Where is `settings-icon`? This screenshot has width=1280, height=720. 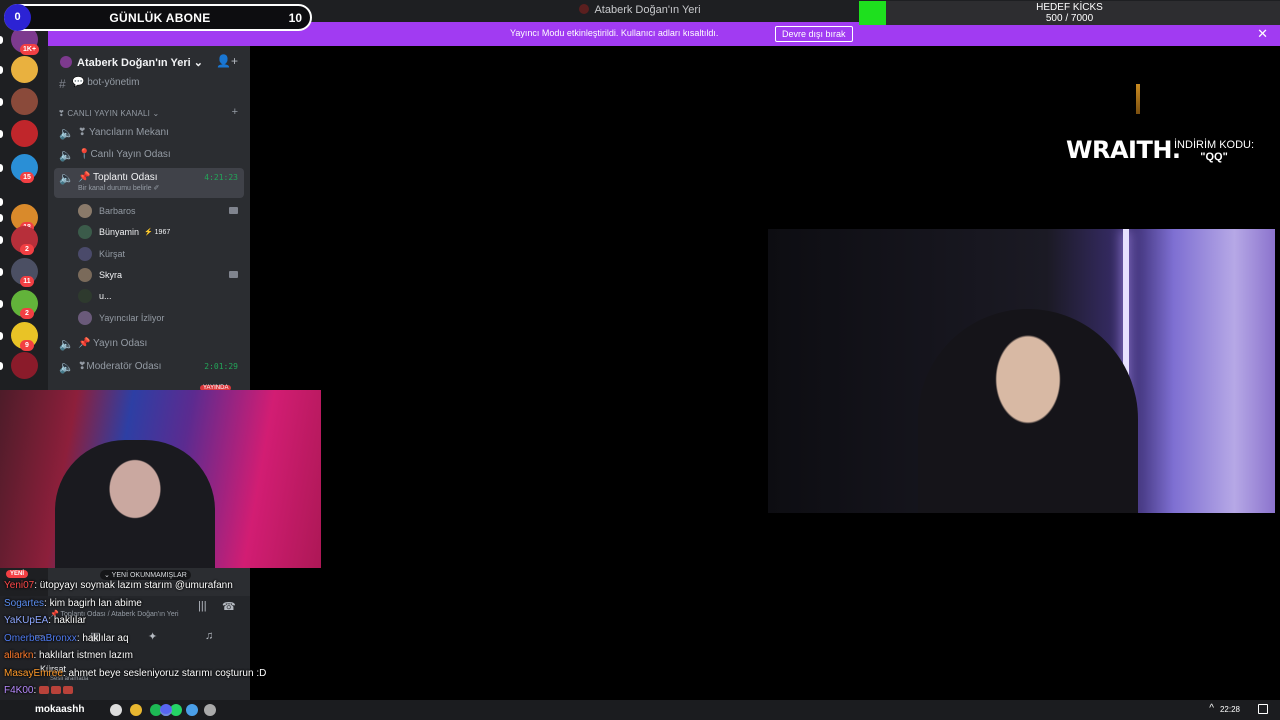 settings-icon is located at coordinates (210, 710).